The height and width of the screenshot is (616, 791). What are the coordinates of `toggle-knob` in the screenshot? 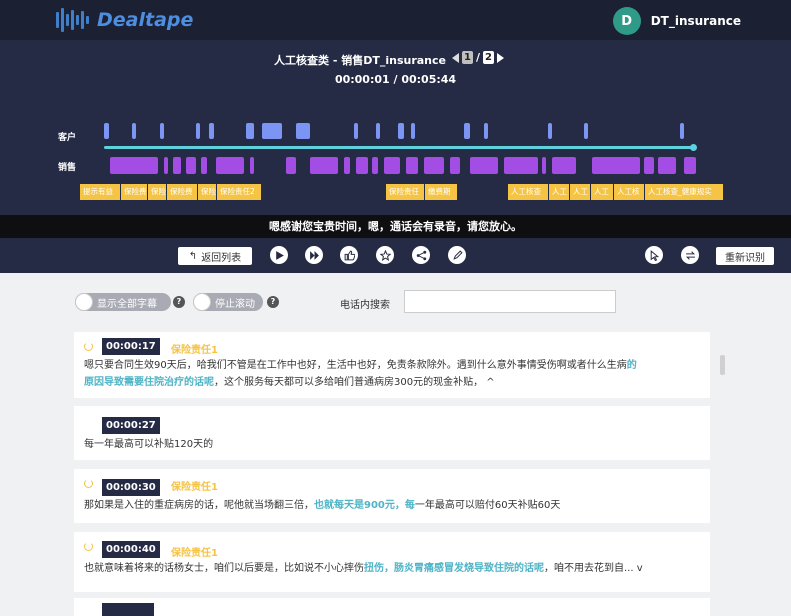 It's located at (84, 302).